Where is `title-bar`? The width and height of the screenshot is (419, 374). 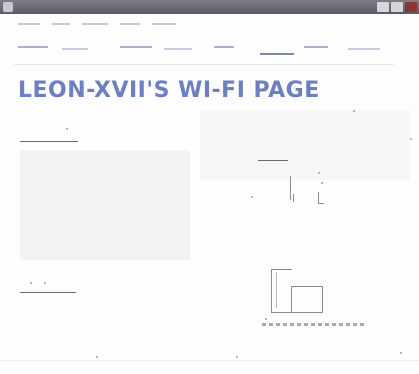 title-bar is located at coordinates (209, 7).